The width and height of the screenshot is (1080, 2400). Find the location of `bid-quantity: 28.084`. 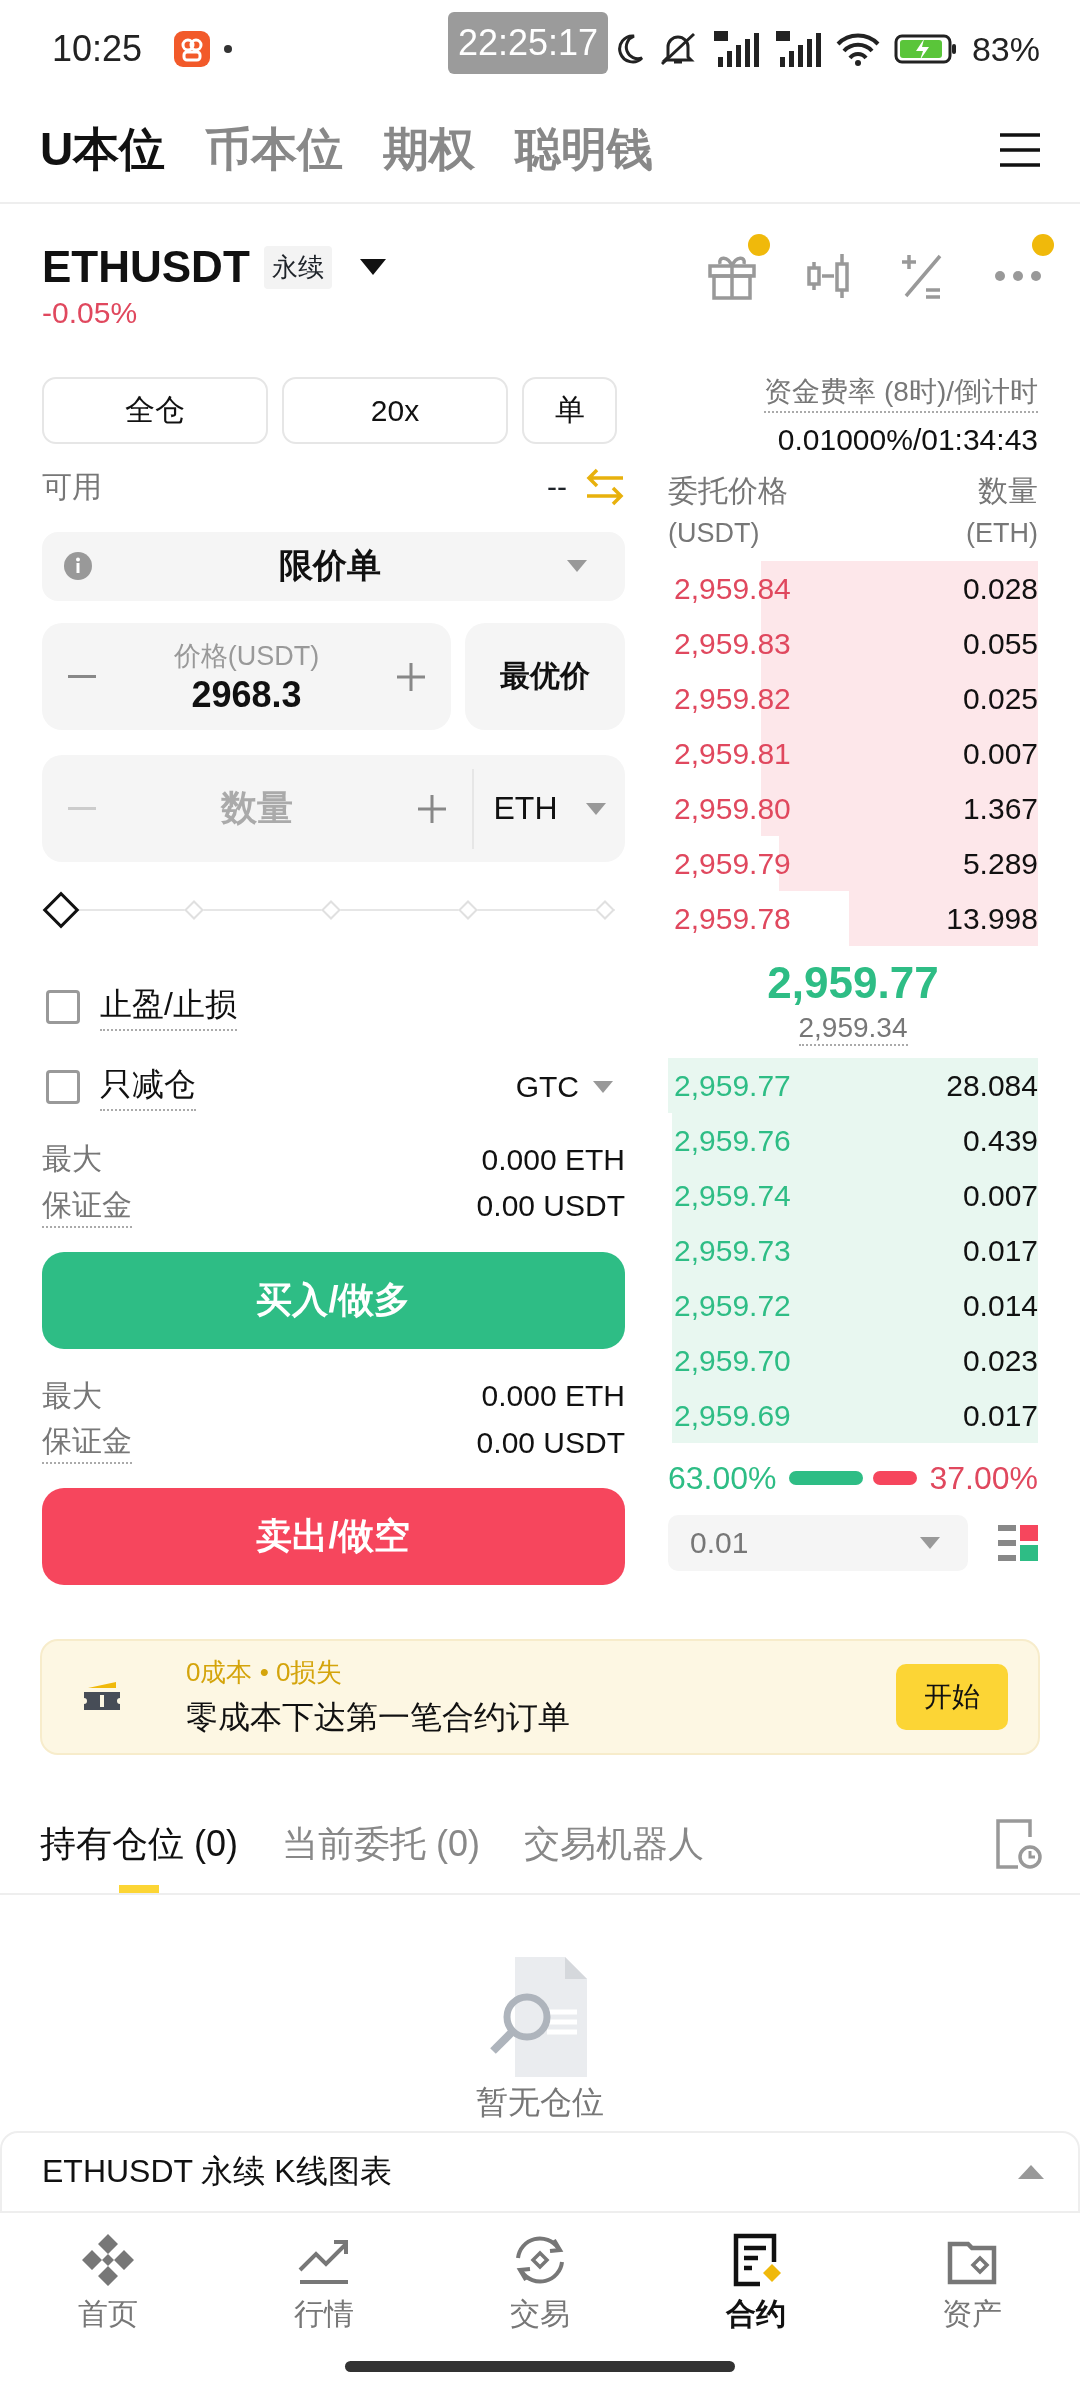

bid-quantity: 28.084 is located at coordinates (992, 1085).